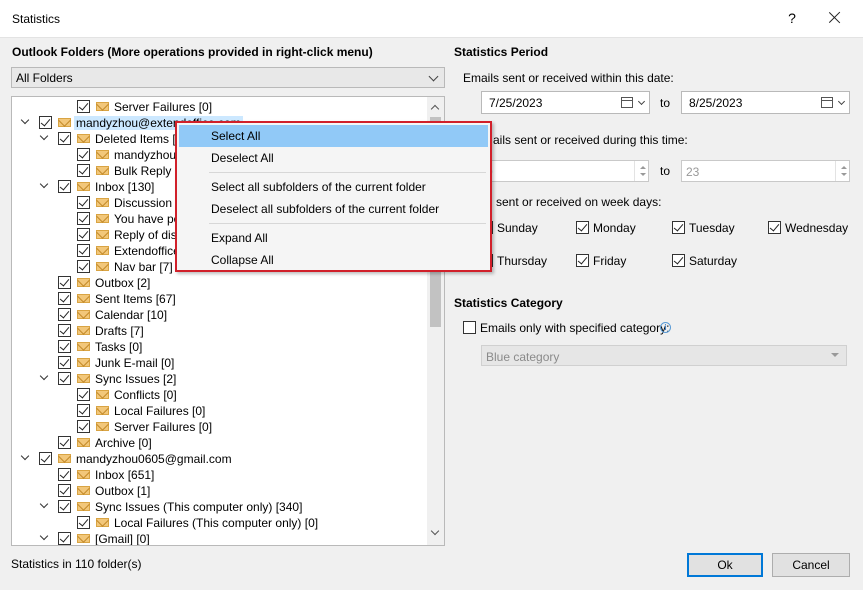 The height and width of the screenshot is (590, 863). I want to click on tree-row-label: Deleted Items [4], so click(140, 139).